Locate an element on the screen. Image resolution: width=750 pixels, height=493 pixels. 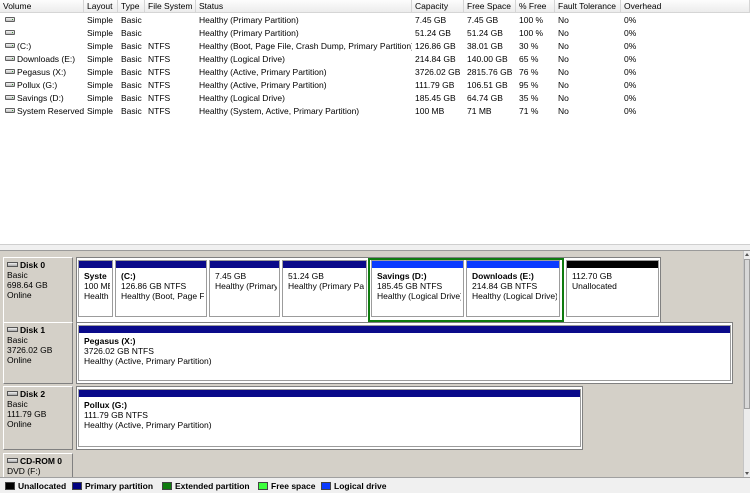
cell-text: 106.51 GB is located at coordinates (487, 85).